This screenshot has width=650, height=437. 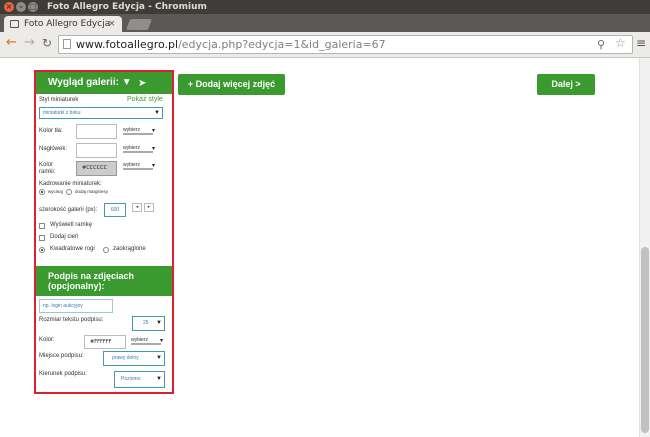 I want to click on url-host: www.fotoallegro.pl, so click(x=127, y=44).